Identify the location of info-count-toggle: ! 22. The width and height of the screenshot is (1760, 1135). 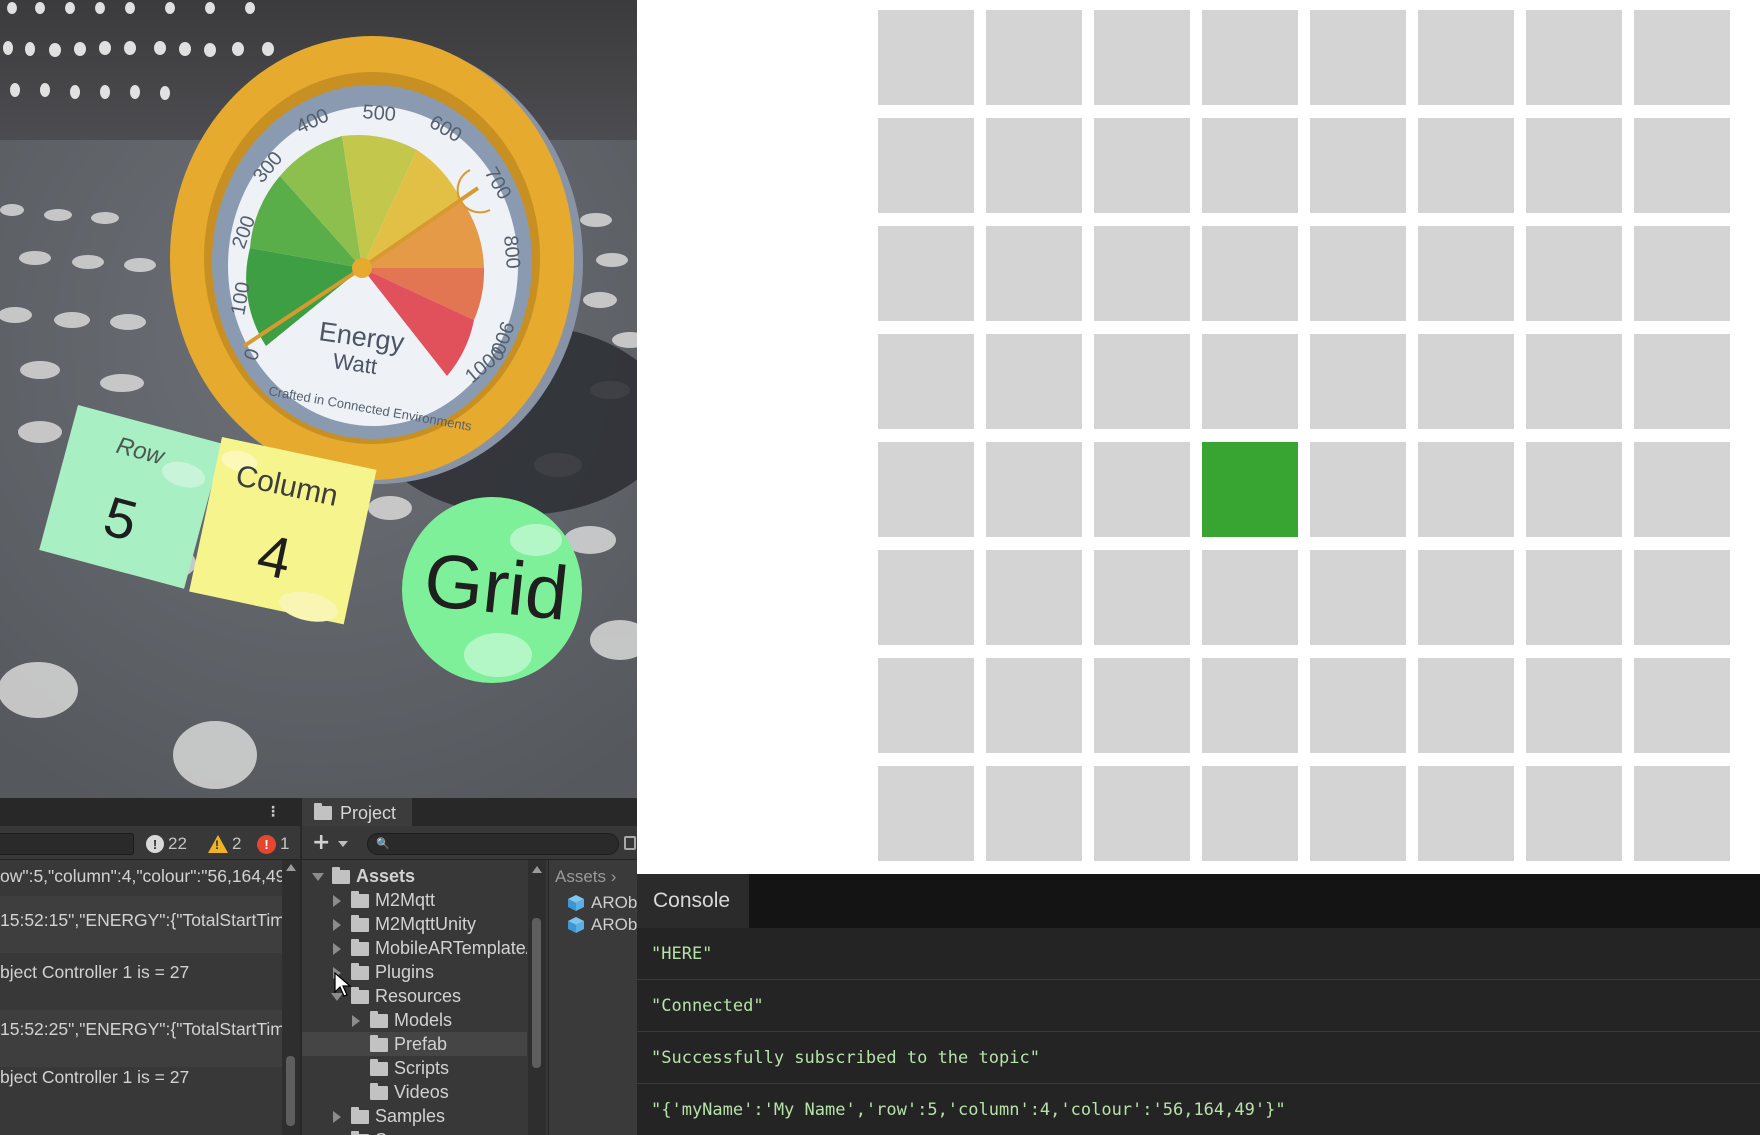
(166, 844).